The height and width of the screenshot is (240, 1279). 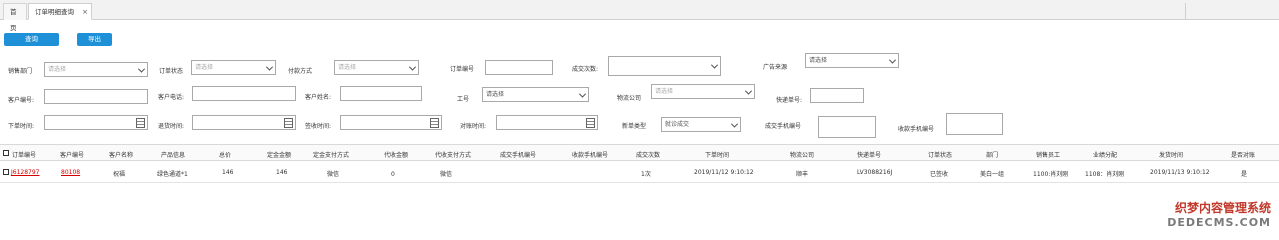 What do you see at coordinates (173, 155) in the screenshot?
I see `col-header: 产品信息` at bounding box center [173, 155].